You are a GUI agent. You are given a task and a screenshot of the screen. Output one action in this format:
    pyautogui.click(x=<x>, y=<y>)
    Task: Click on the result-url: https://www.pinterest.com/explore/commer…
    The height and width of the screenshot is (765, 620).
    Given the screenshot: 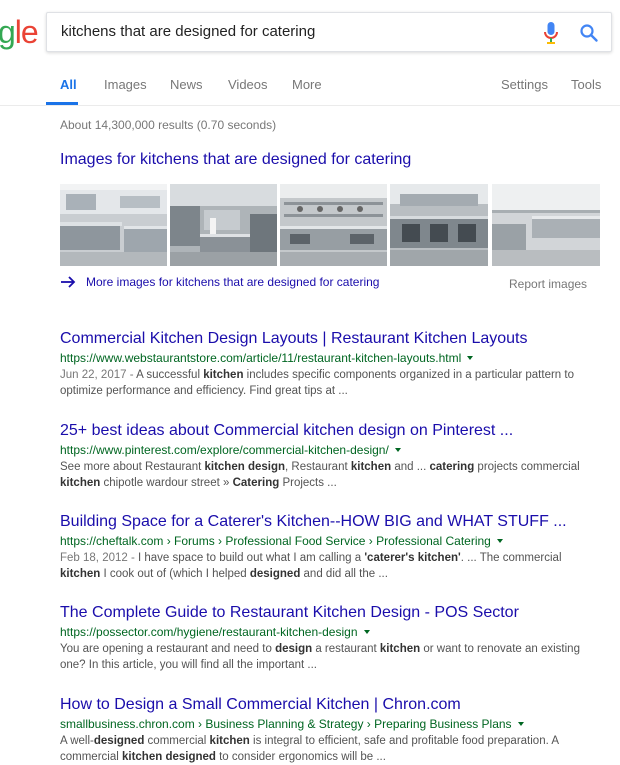 What is the action you would take?
    pyautogui.click(x=330, y=450)
    